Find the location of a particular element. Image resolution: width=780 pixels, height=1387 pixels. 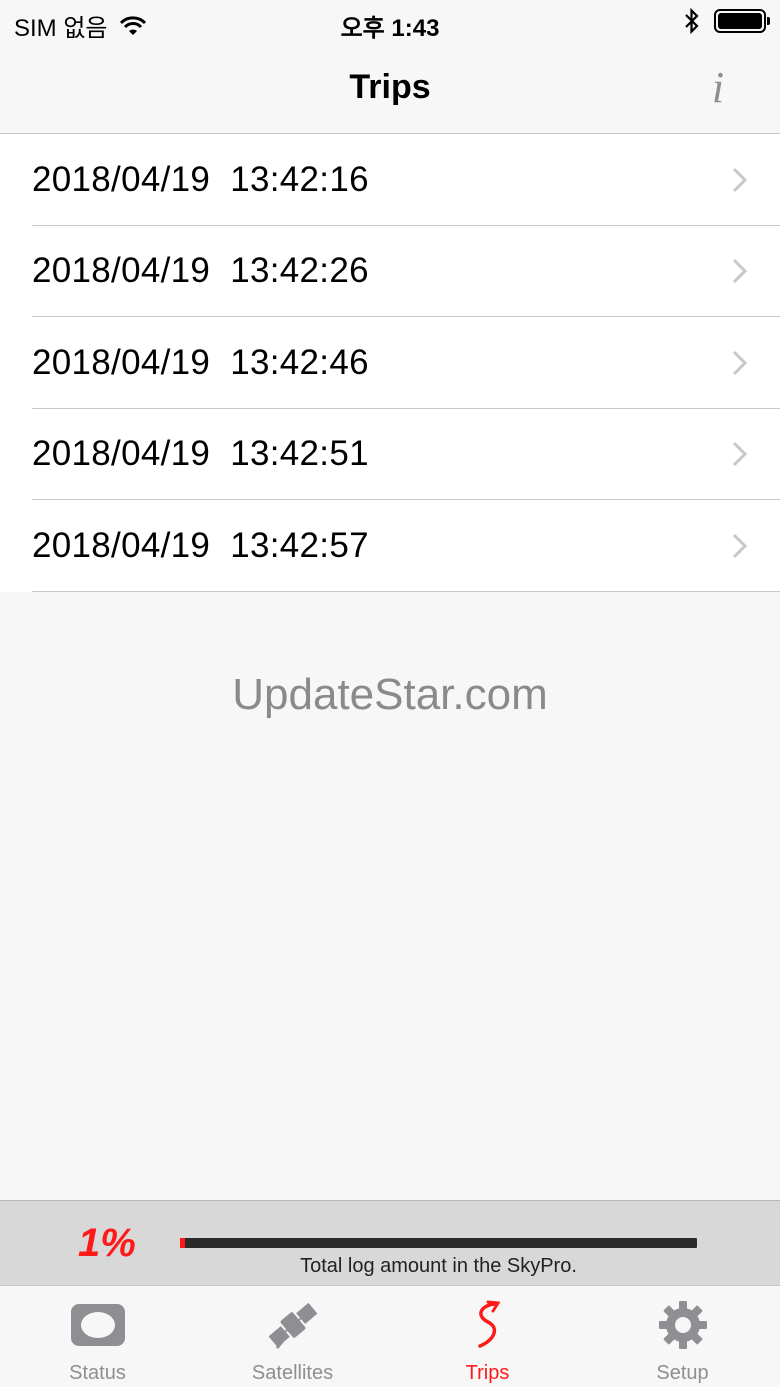

tab-status: Status is located at coordinates (97, 1336).